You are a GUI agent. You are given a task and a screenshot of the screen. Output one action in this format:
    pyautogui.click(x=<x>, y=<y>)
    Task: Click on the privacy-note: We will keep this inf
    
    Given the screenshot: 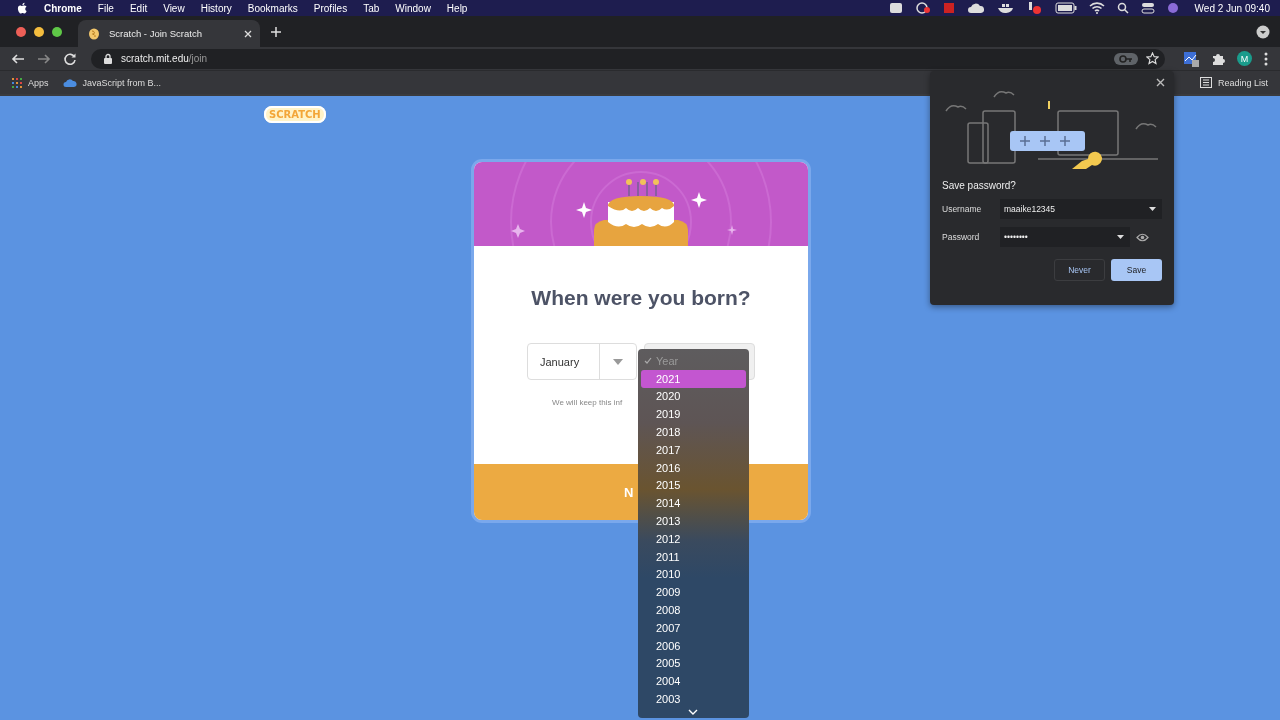 What is the action you would take?
    pyautogui.click(x=587, y=402)
    